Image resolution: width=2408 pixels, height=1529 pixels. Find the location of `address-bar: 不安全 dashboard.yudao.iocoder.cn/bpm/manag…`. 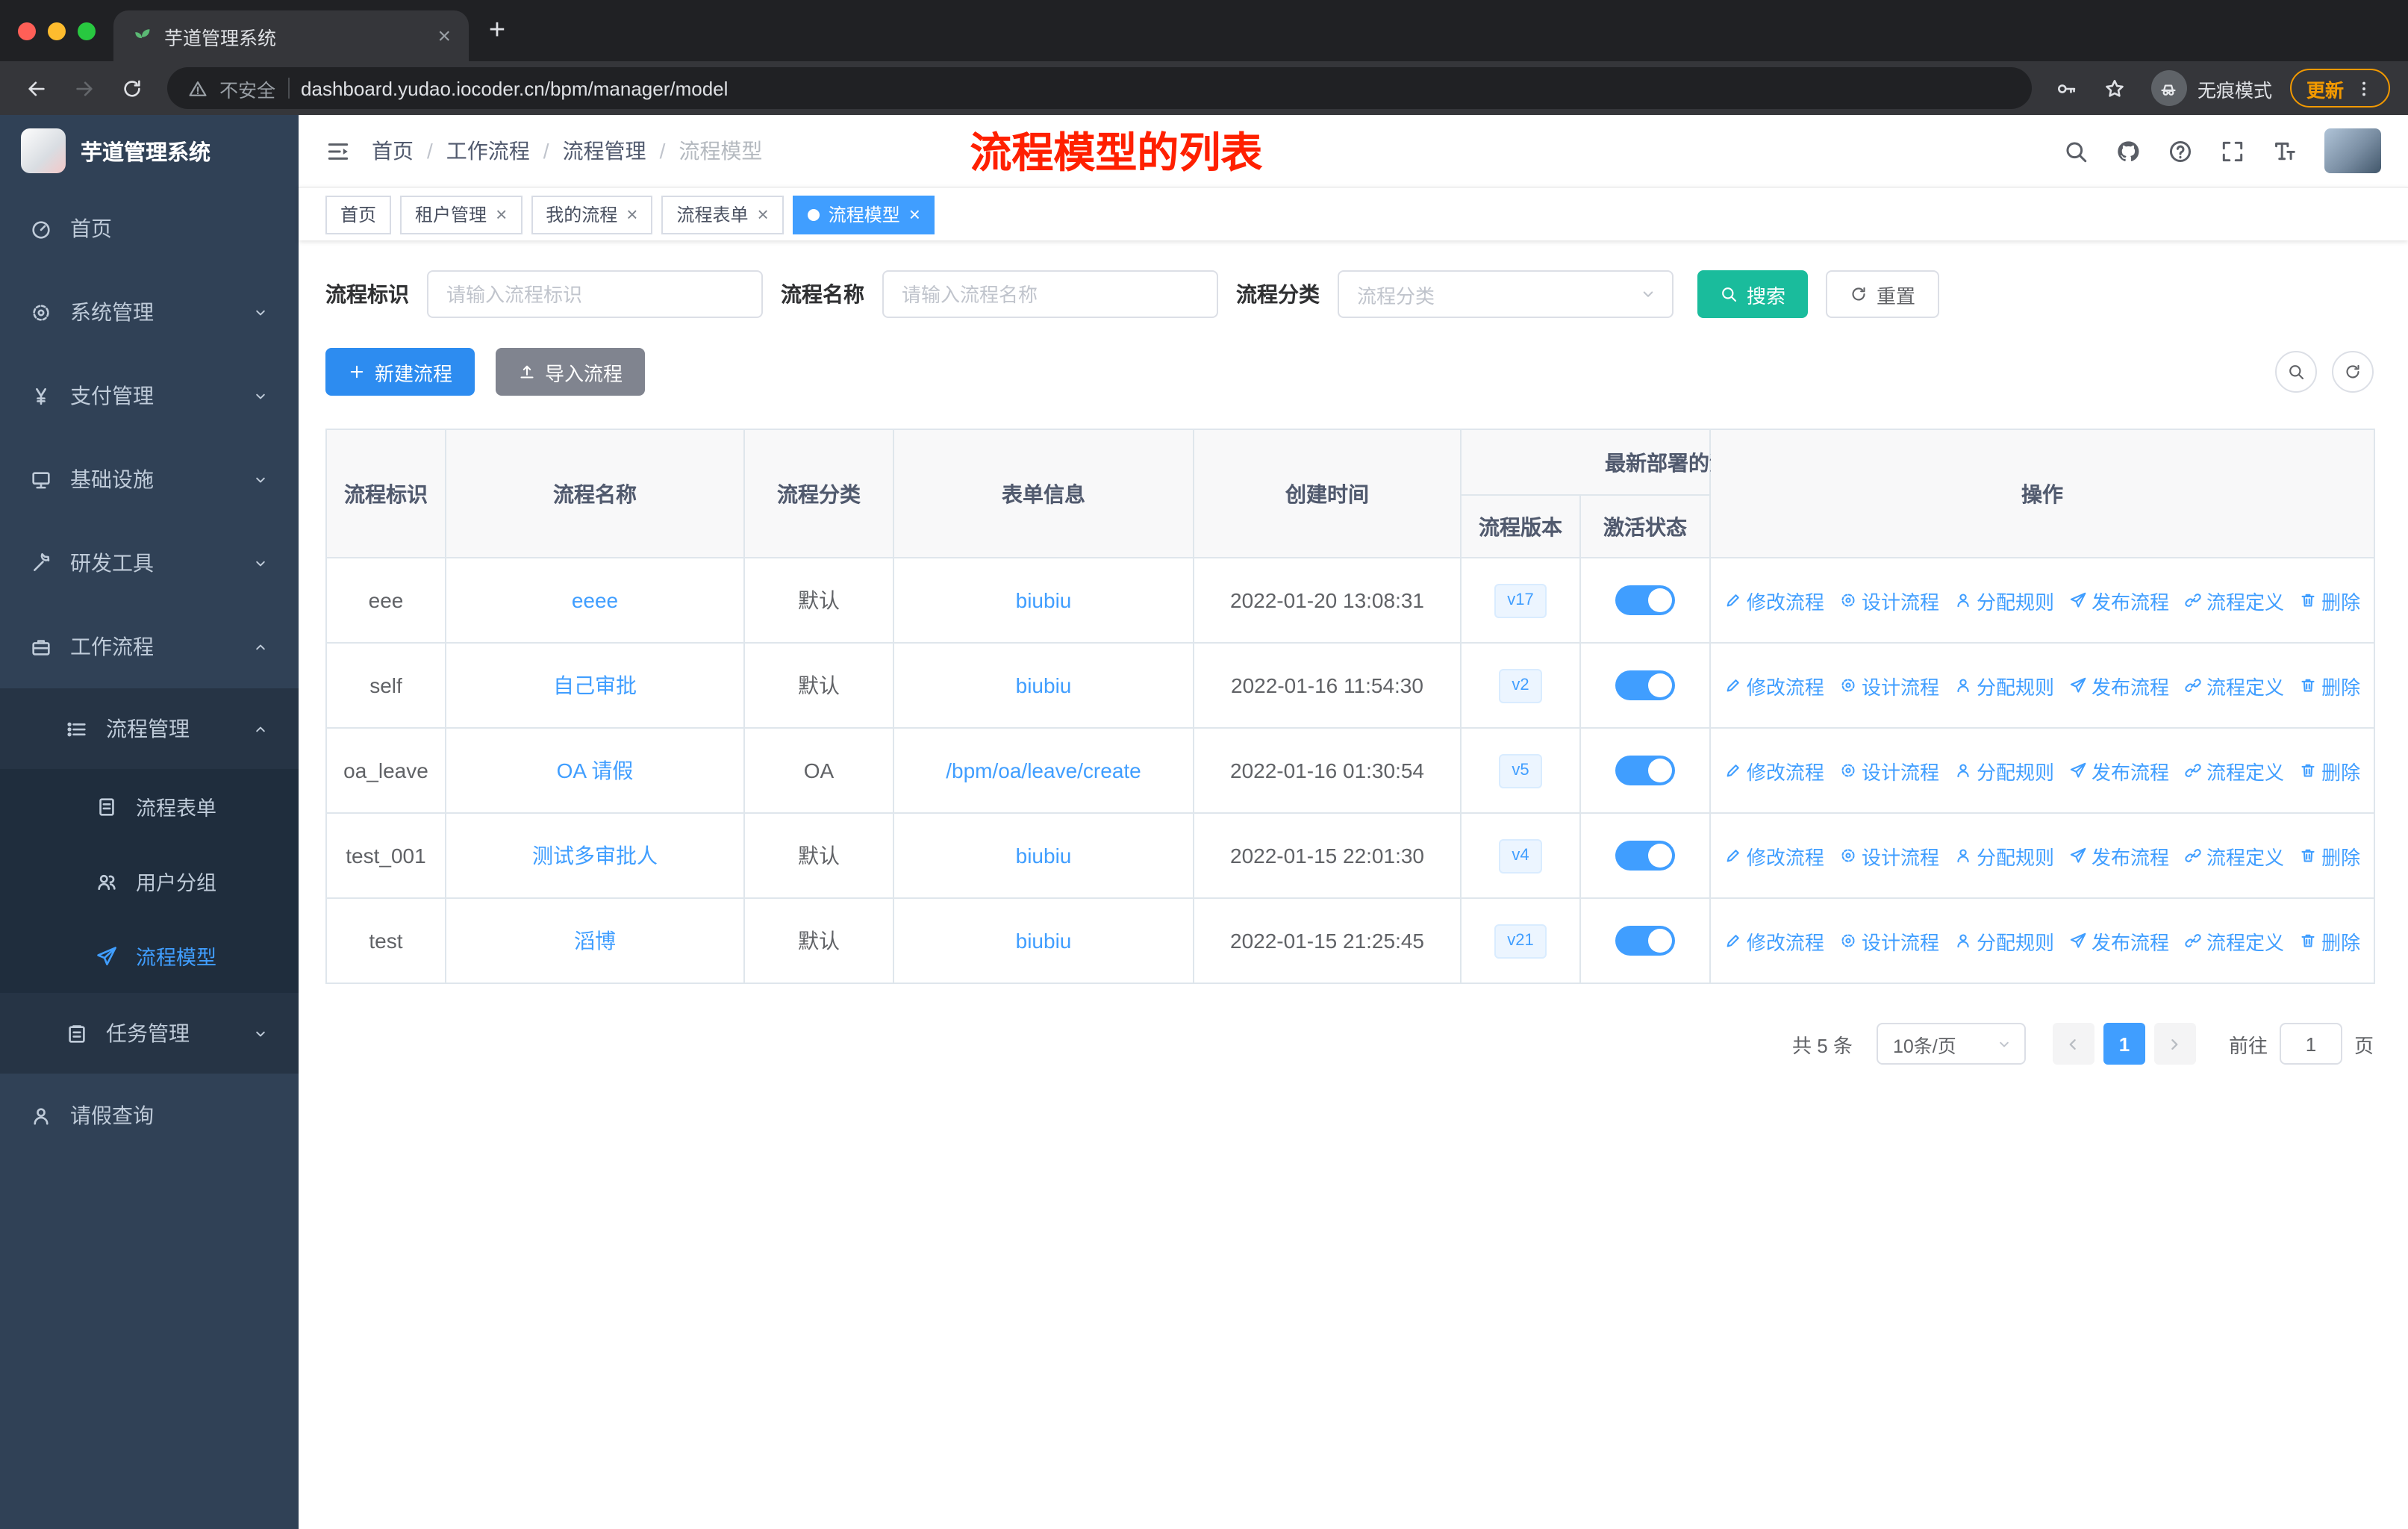

address-bar: 不安全 dashboard.yudao.iocoder.cn/bpm/manag… is located at coordinates (1099, 88).